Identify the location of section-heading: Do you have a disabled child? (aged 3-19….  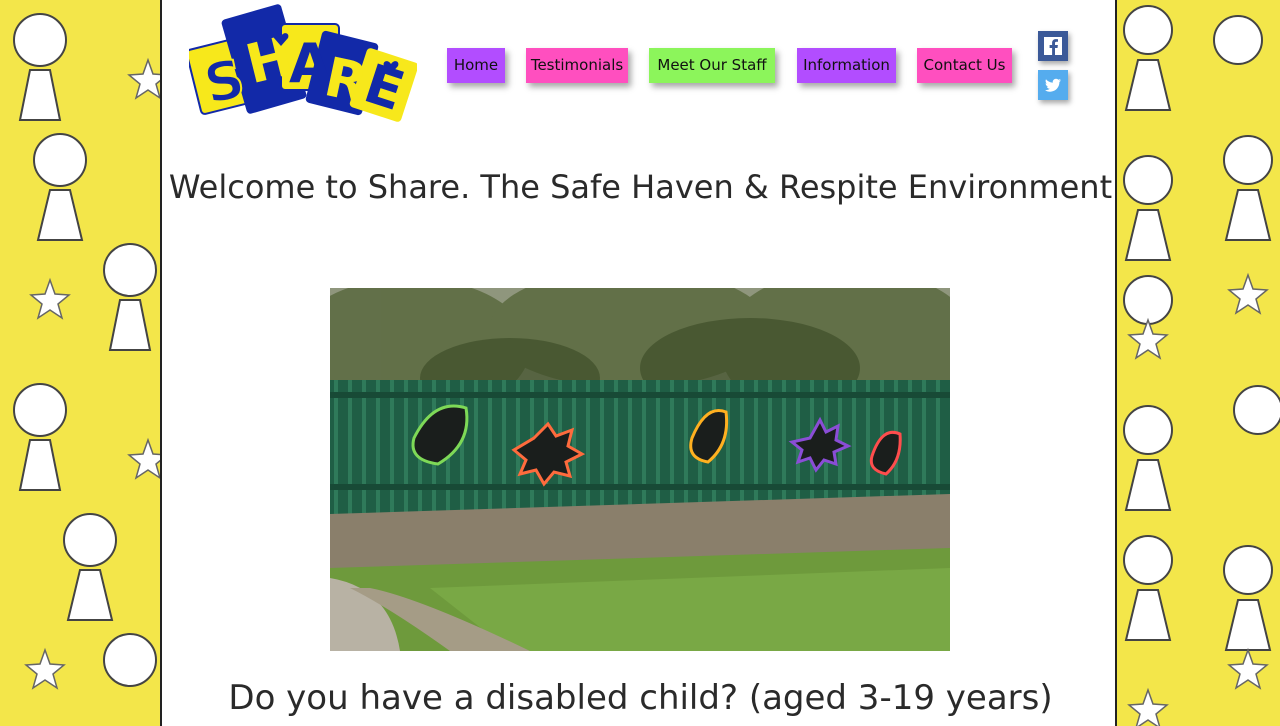
(640, 698).